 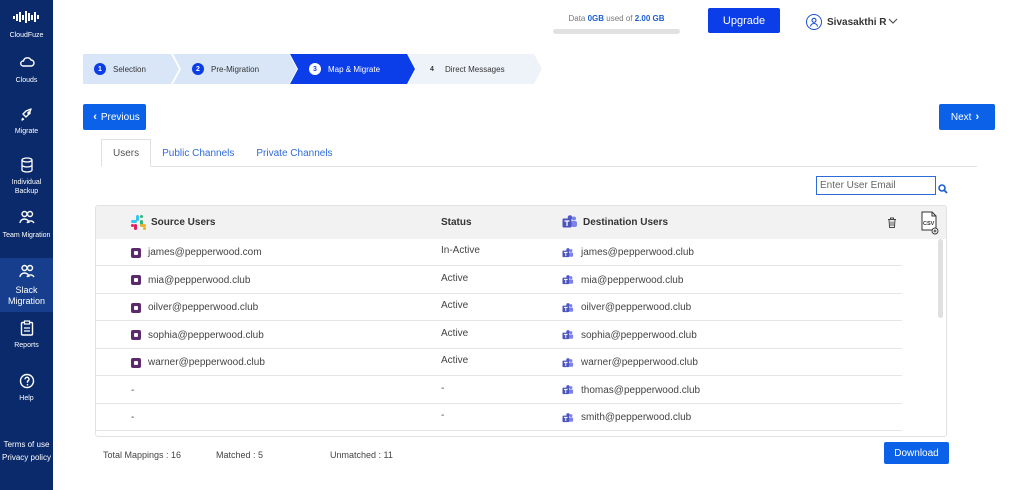 What do you see at coordinates (26, 115) in the screenshot?
I see `rocket-icon` at bounding box center [26, 115].